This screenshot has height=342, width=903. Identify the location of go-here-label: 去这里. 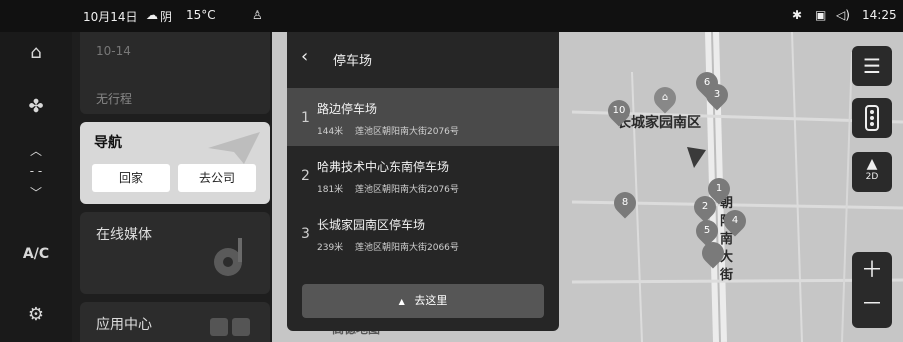
(431, 300).